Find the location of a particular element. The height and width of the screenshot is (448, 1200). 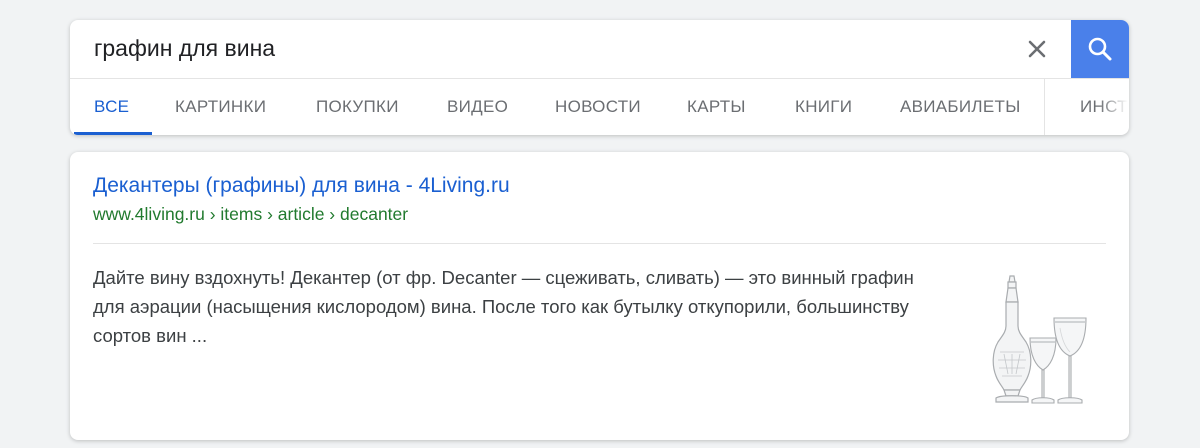

tab-shopping: ПОКУПКИ is located at coordinates (357, 107).